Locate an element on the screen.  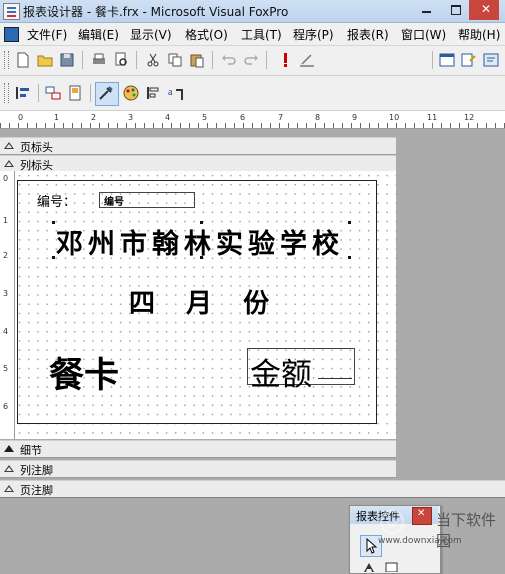
number-field: 编号 is located at coordinates (147, 200).